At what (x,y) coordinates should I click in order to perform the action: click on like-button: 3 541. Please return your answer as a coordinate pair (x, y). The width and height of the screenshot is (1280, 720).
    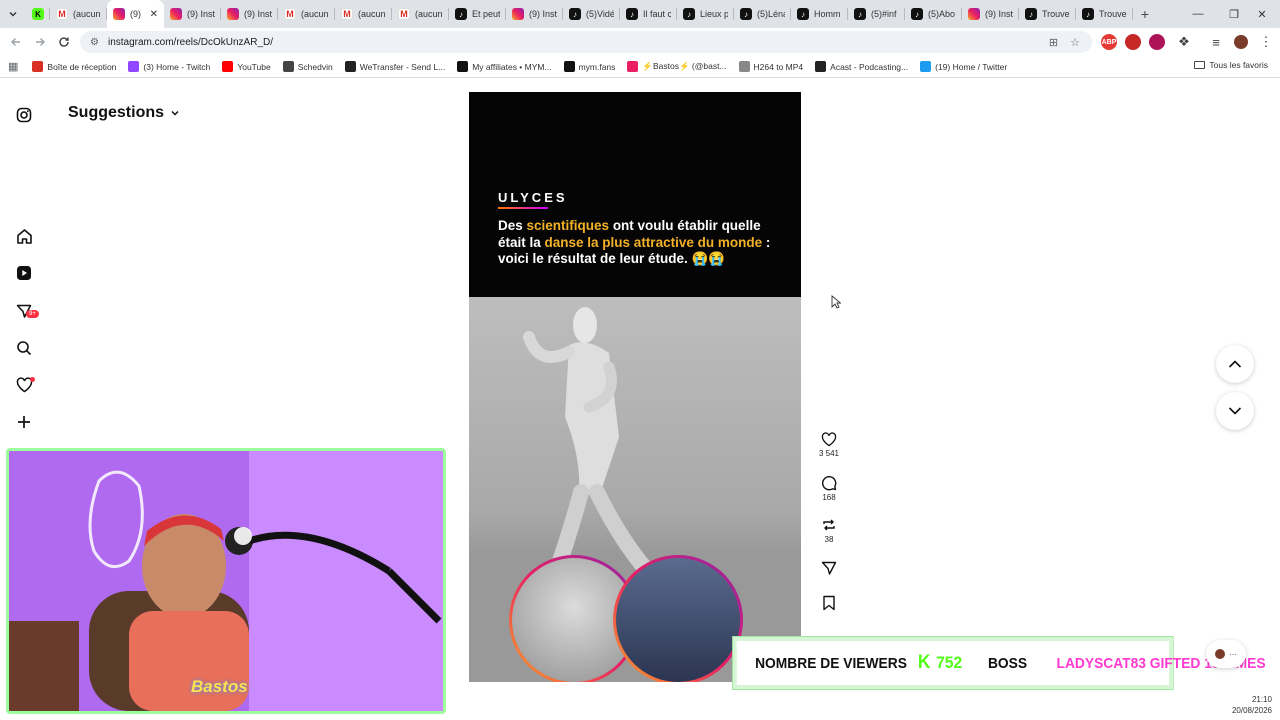
    Looking at the image, I should click on (829, 445).